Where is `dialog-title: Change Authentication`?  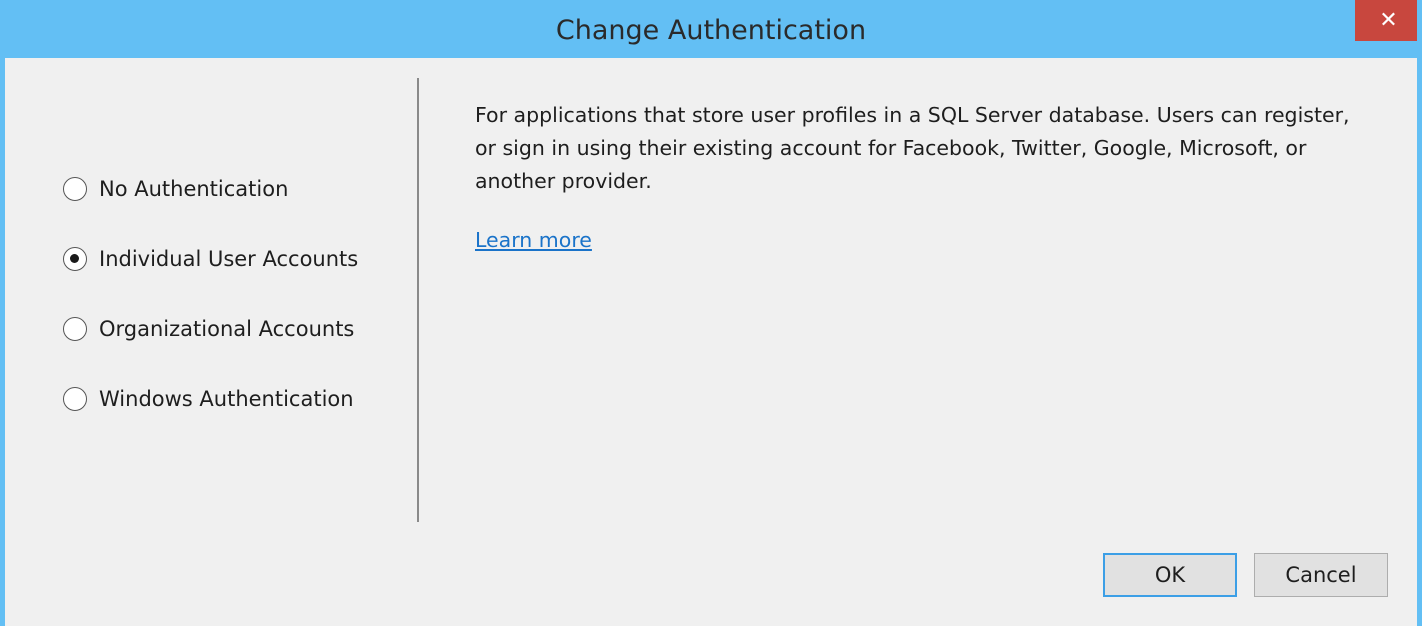
dialog-title: Change Authentication is located at coordinates (711, 30).